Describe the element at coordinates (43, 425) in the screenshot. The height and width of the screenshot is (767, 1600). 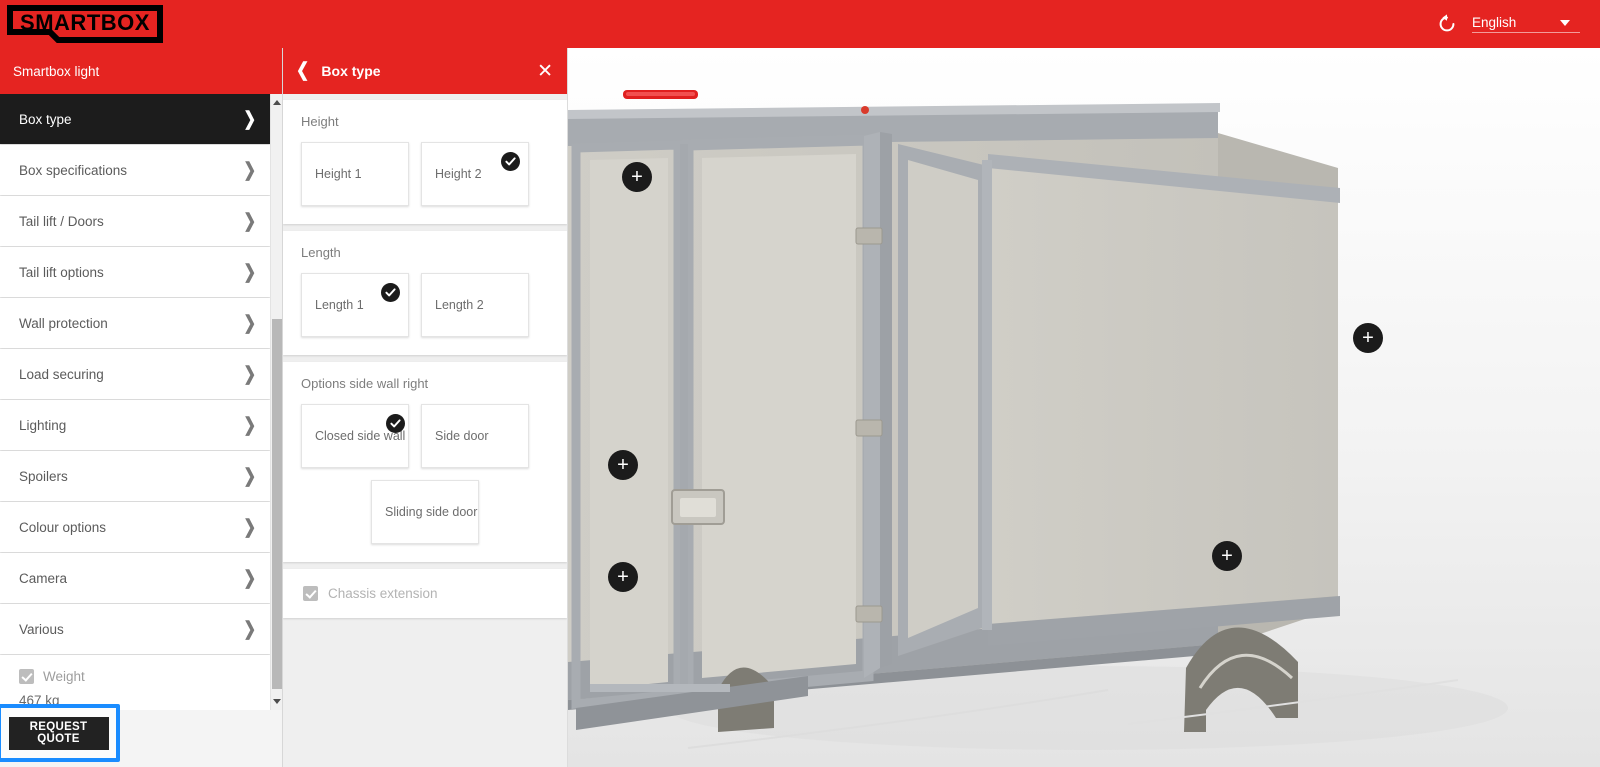
I see `sidebar-item-label: Lighting` at that location.